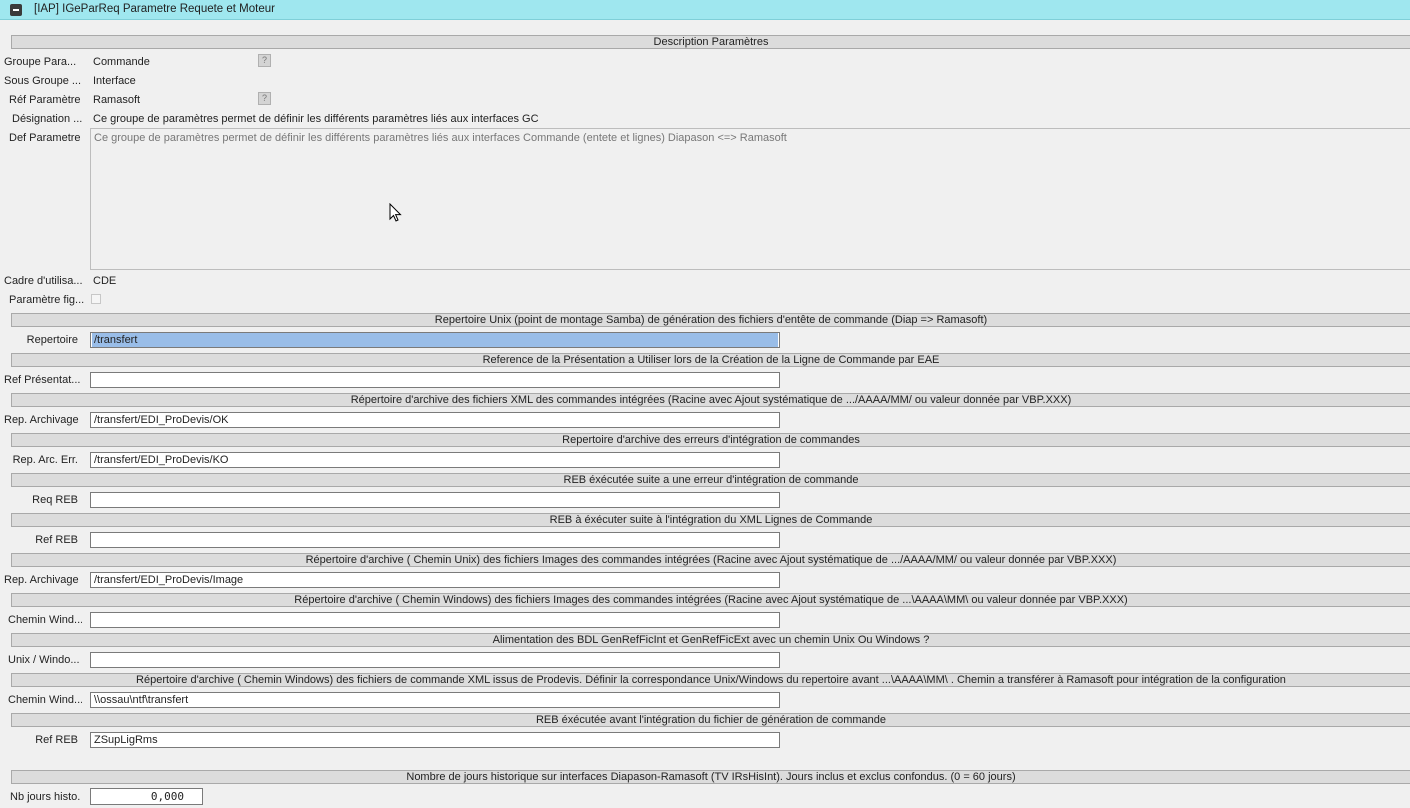  I want to click on mouse-cursor-icon, so click(395, 212).